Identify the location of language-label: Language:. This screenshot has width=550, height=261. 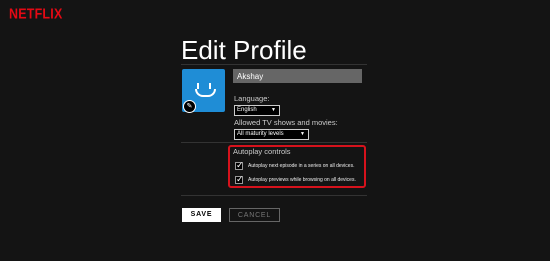
(252, 98).